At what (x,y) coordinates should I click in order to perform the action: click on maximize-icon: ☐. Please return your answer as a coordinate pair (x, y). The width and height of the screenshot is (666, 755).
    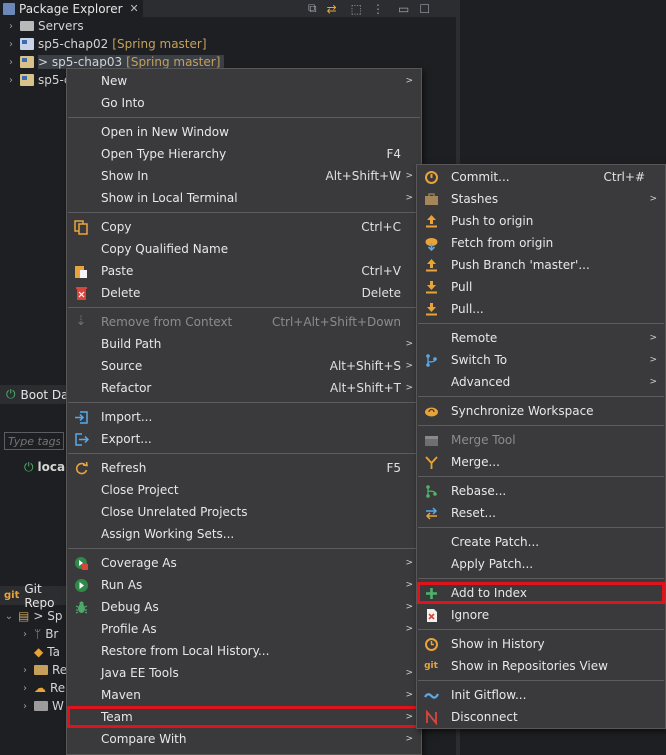
    Looking at the image, I should click on (424, 9).